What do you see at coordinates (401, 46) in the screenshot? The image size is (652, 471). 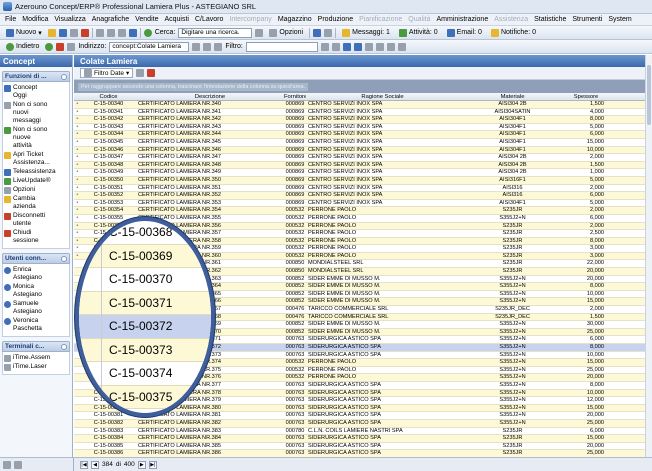 I see `columns-icon` at bounding box center [401, 46].